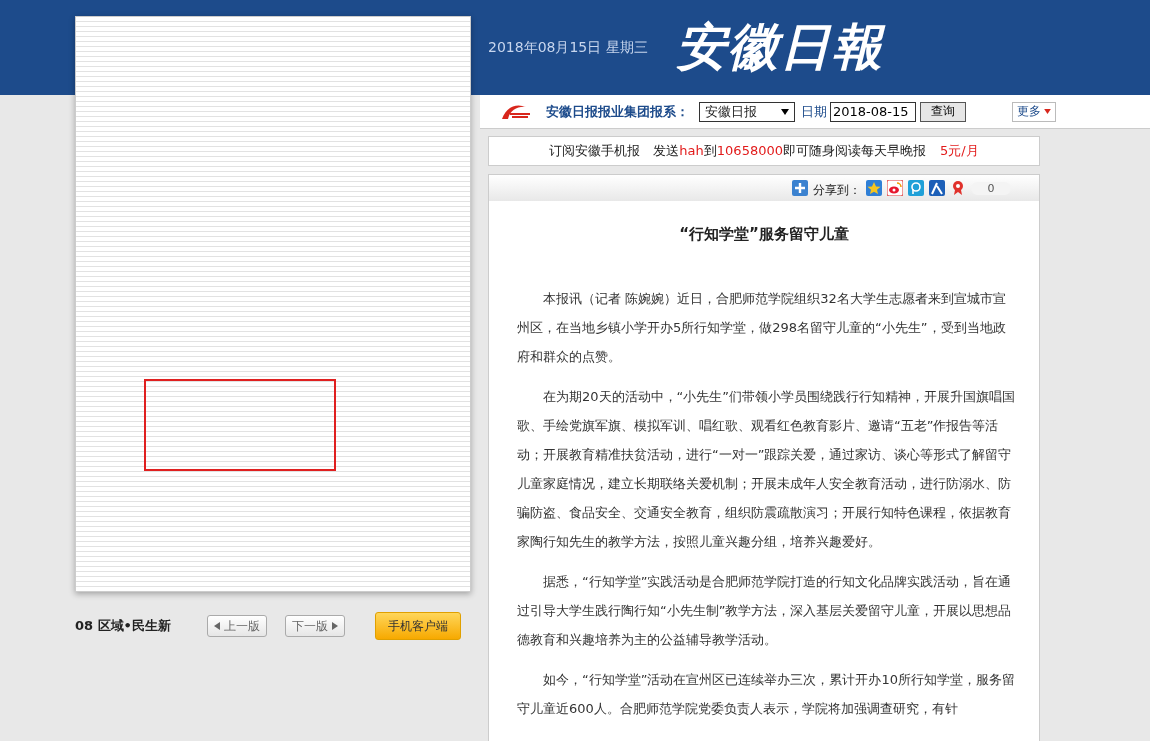 The image size is (1150, 741). Describe the element at coordinates (800, 188) in the screenshot. I see `plus-icon` at that location.